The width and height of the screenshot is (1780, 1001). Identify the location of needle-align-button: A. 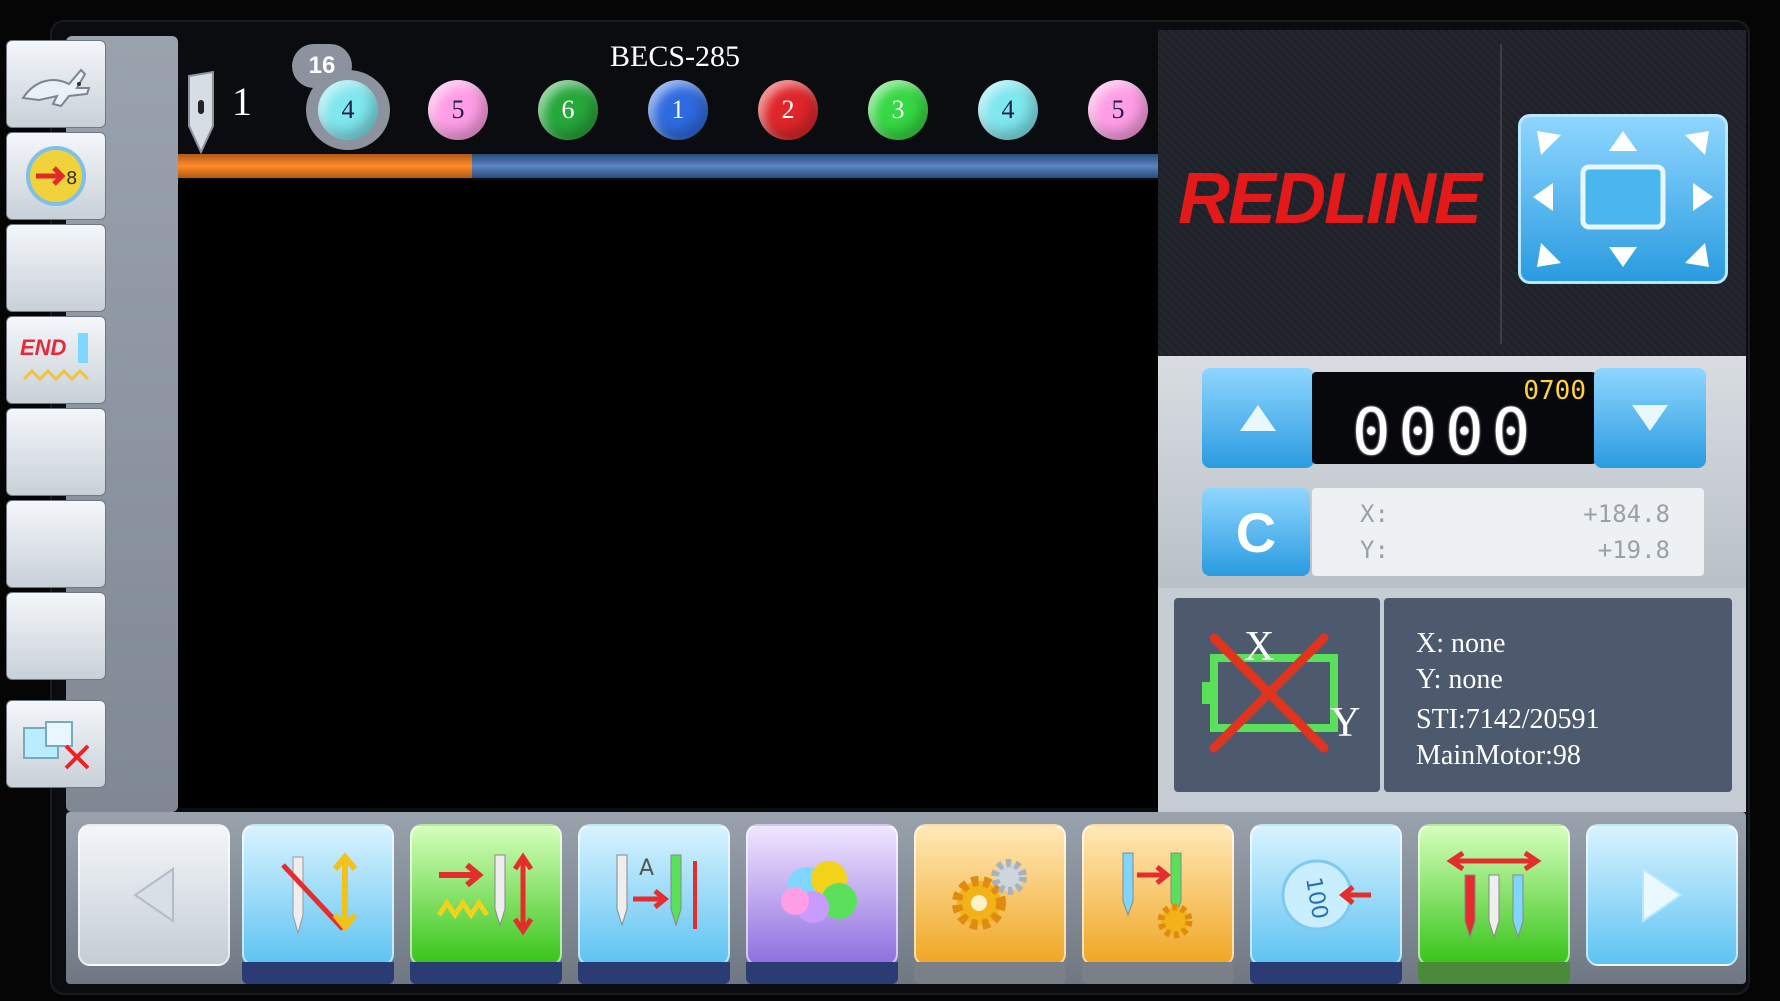
(654, 895).